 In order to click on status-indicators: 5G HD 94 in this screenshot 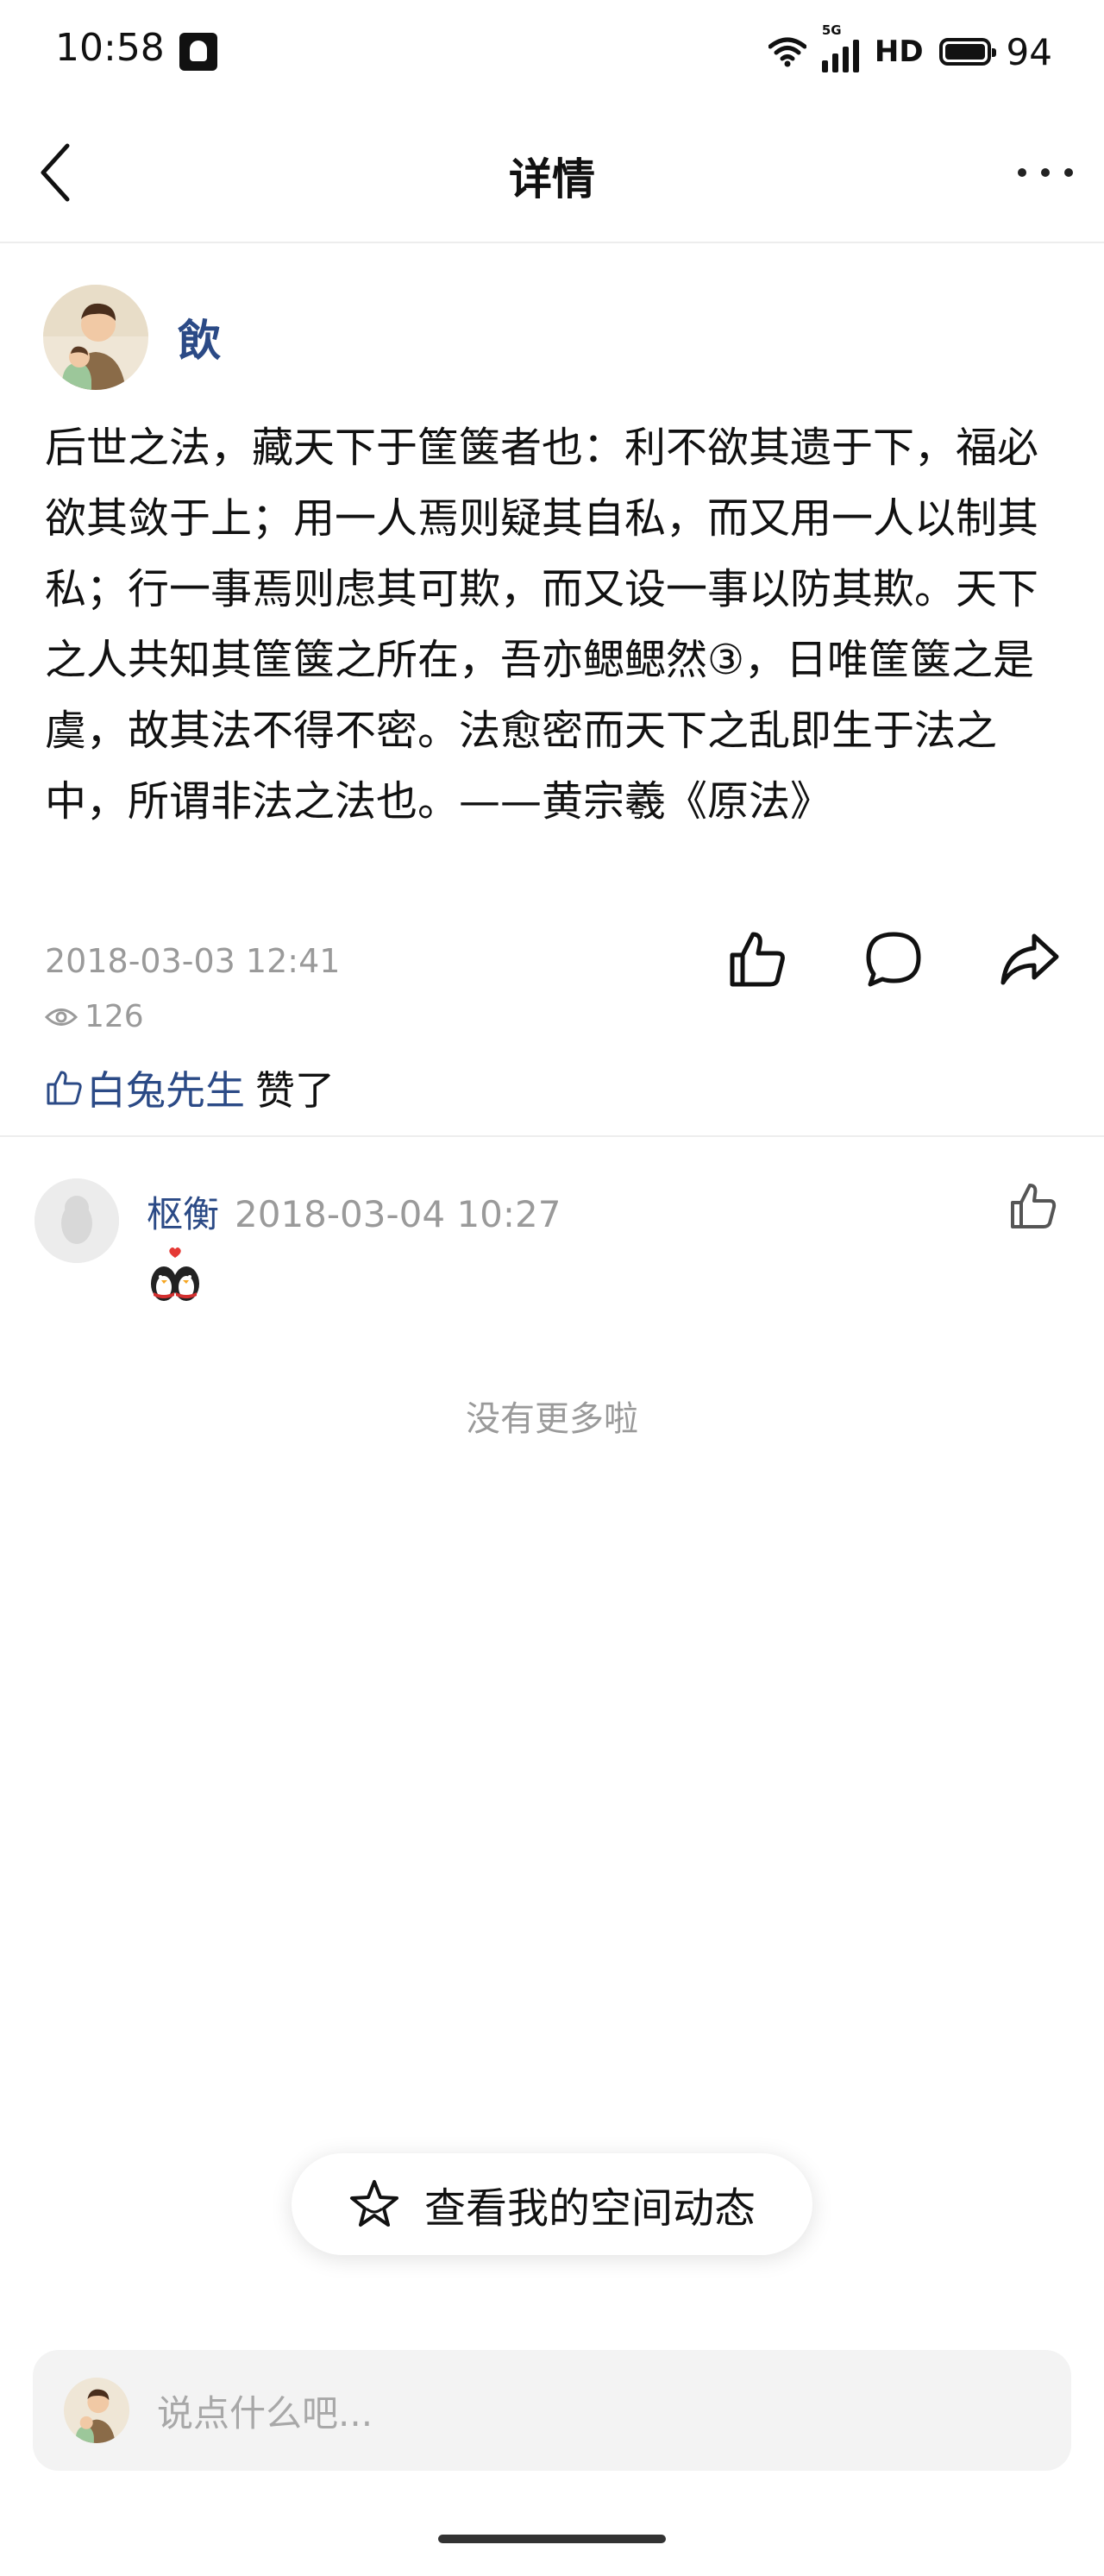, I will do `click(910, 50)`.